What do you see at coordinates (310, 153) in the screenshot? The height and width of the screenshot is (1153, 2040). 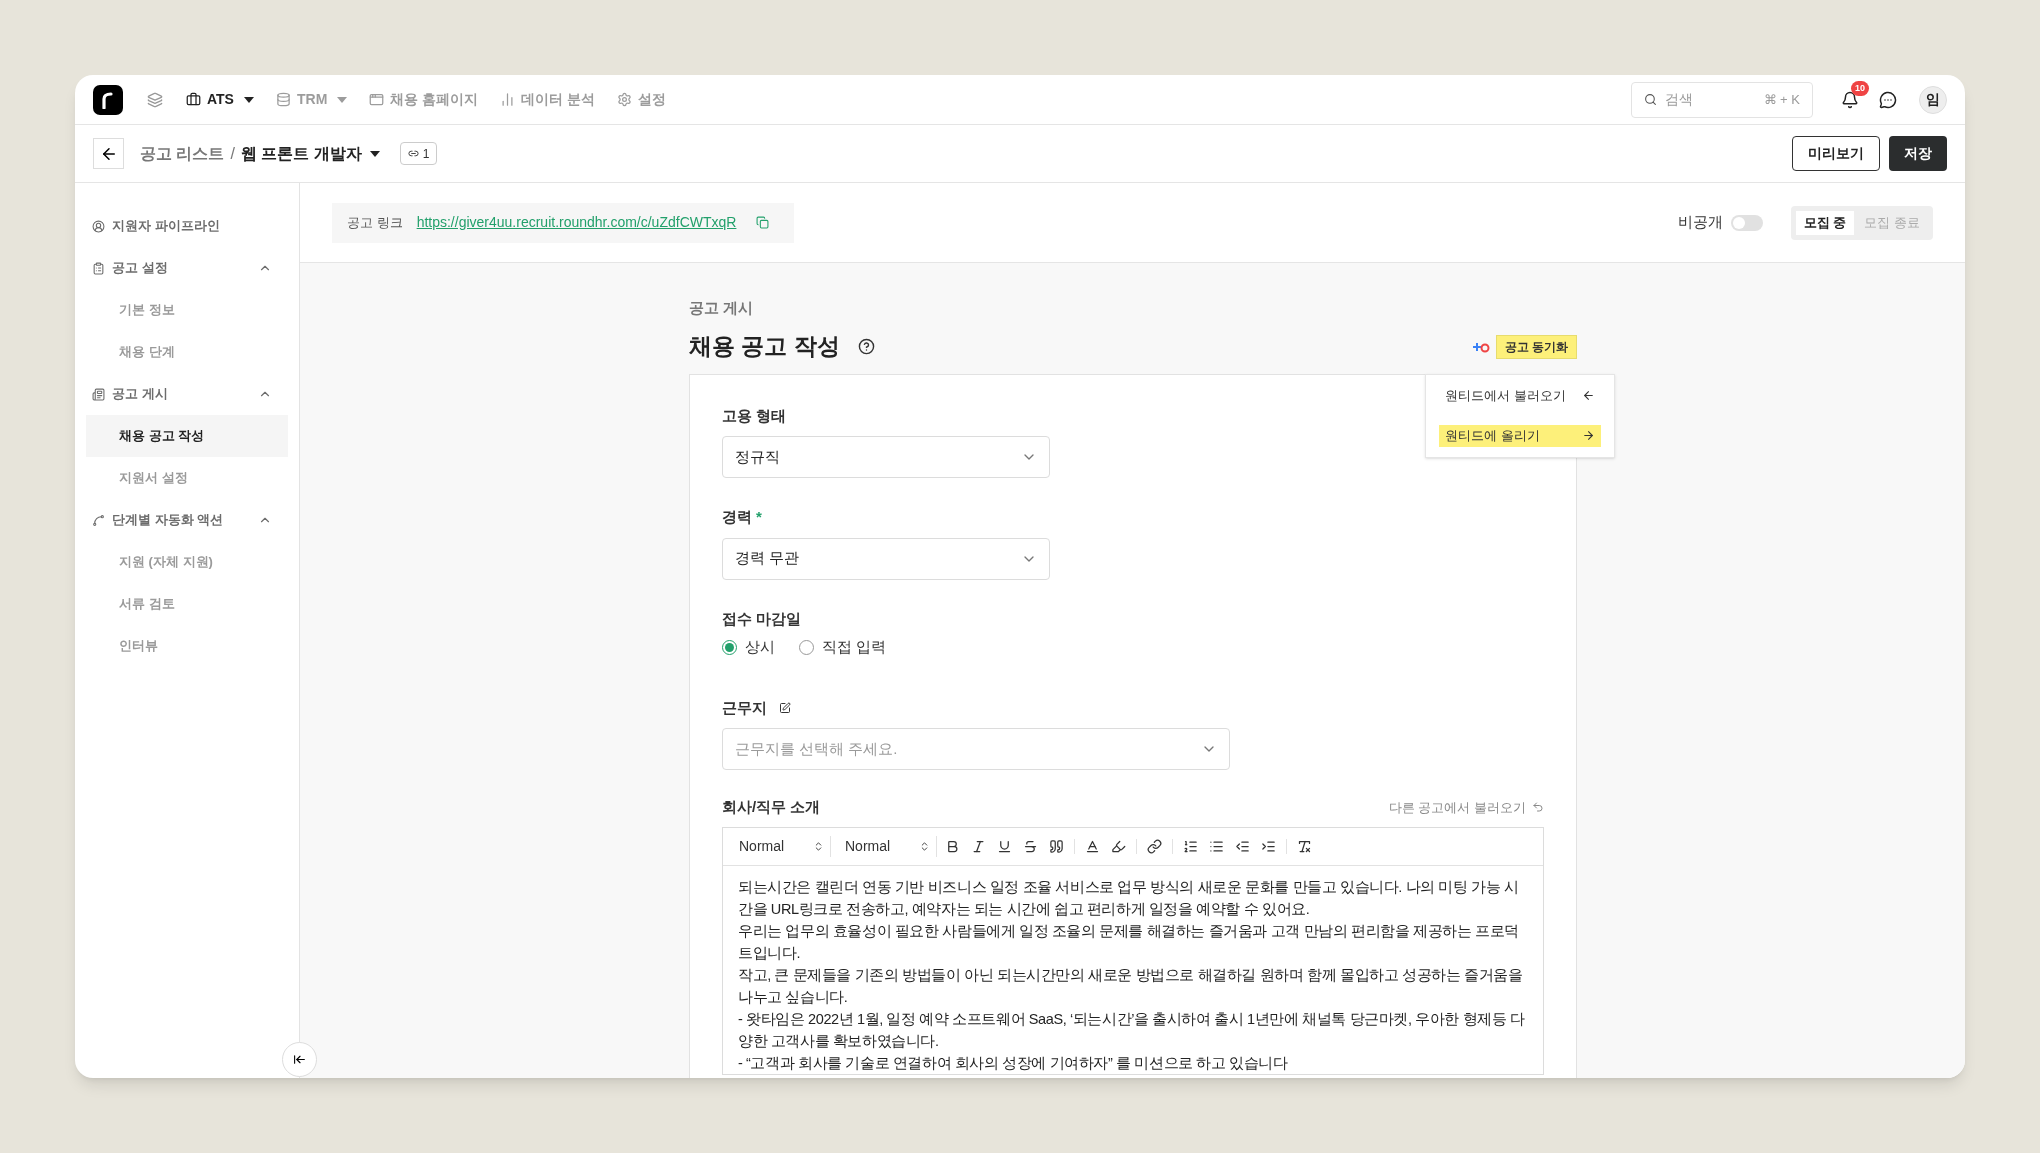 I see `job-title-dropdown: 웹 프론트 개발자` at bounding box center [310, 153].